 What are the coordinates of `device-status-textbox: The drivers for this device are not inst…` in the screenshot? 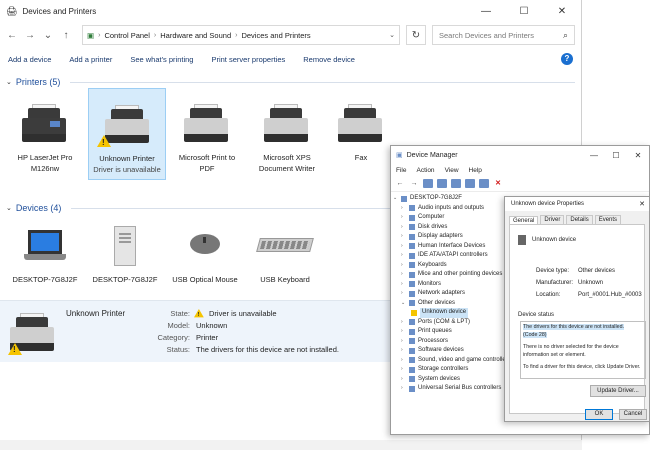 It's located at (583, 350).